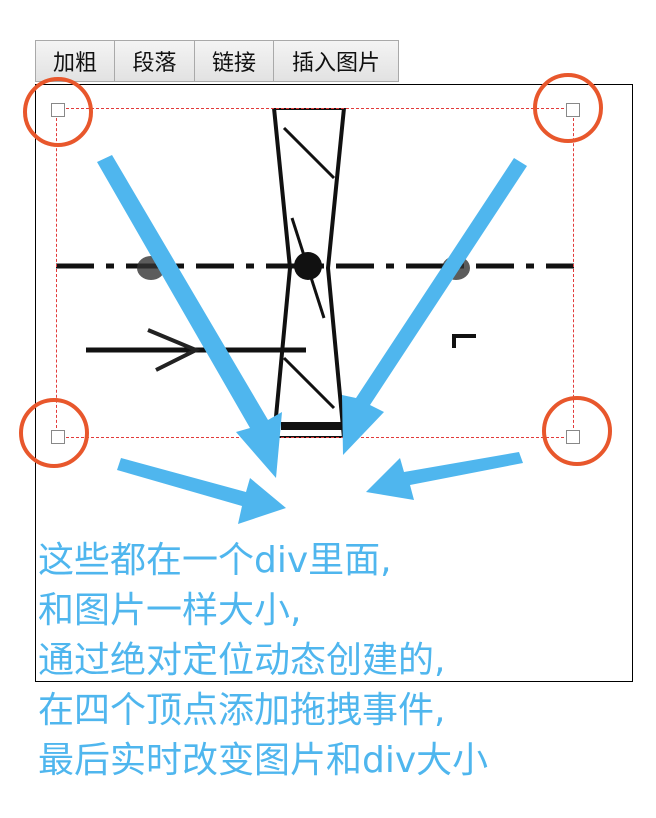 This screenshot has height=818, width=656. Describe the element at coordinates (577, 431) in the screenshot. I see `highlight-circle-bottom-right` at that location.